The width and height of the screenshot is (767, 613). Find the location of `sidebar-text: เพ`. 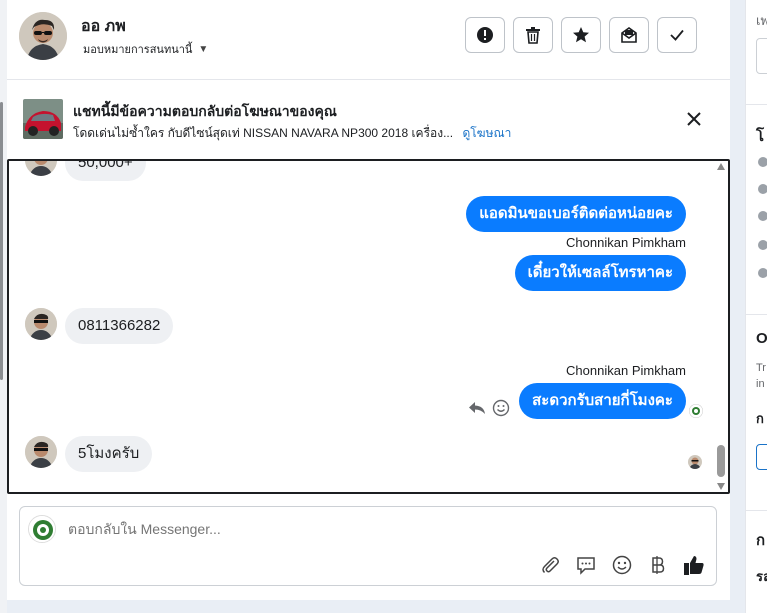

sidebar-text: เพ is located at coordinates (761, 20).